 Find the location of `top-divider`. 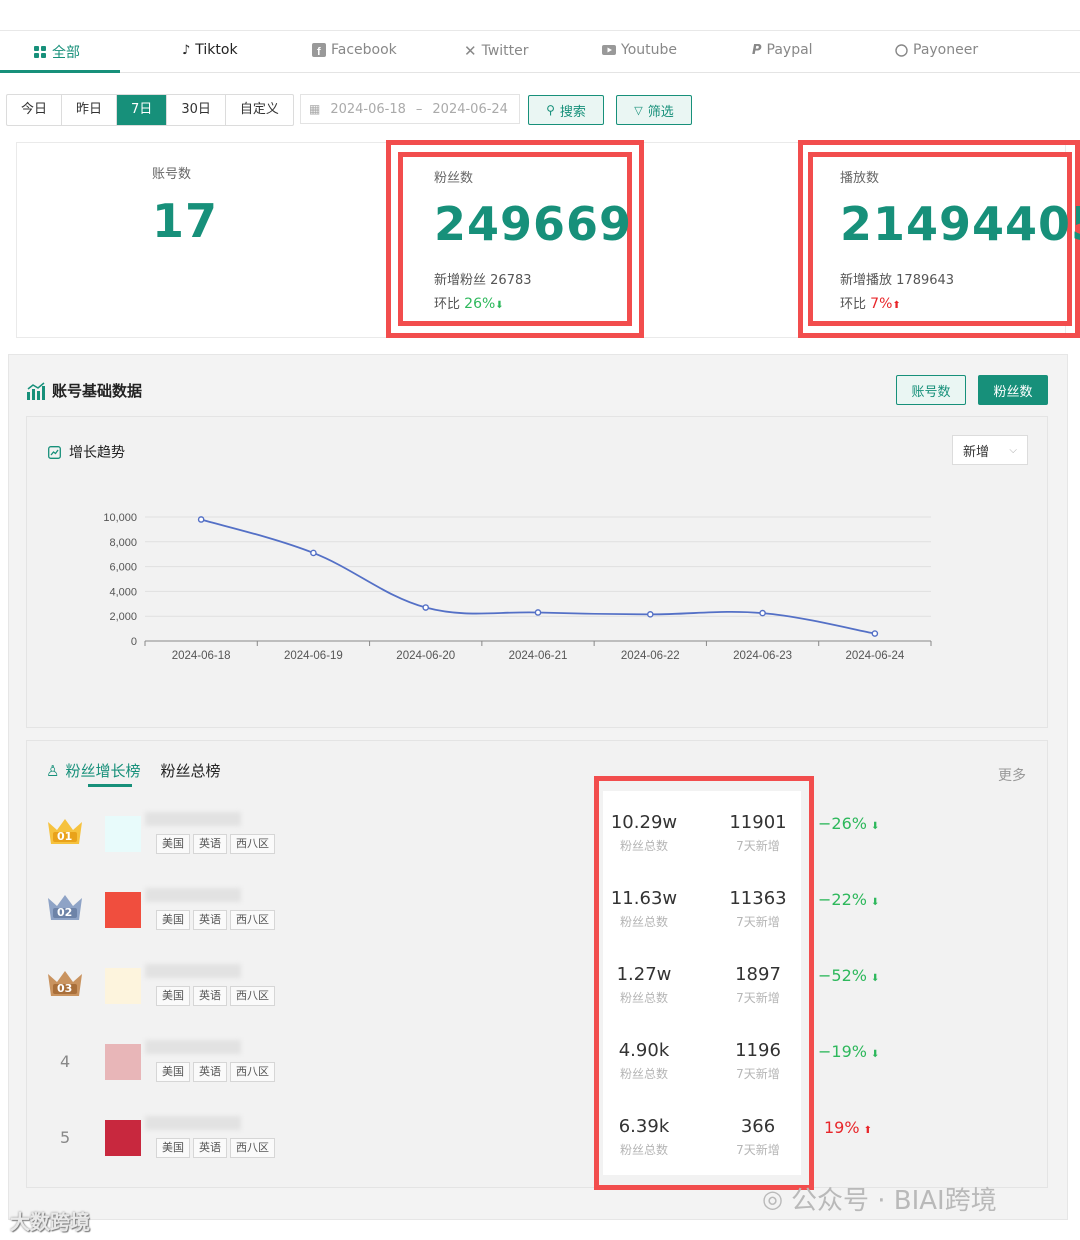

top-divider is located at coordinates (540, 30).